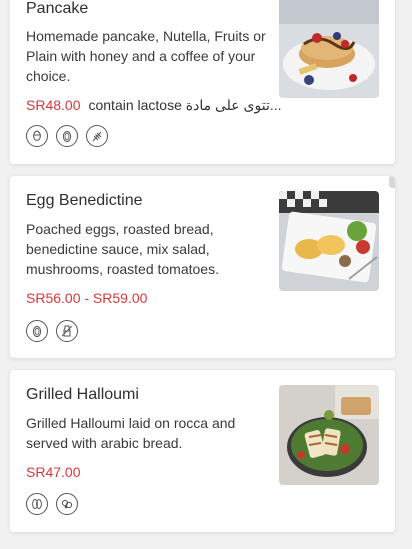 The width and height of the screenshot is (412, 549). What do you see at coordinates (392, 182) in the screenshot?
I see `scroll-edge` at bounding box center [392, 182].